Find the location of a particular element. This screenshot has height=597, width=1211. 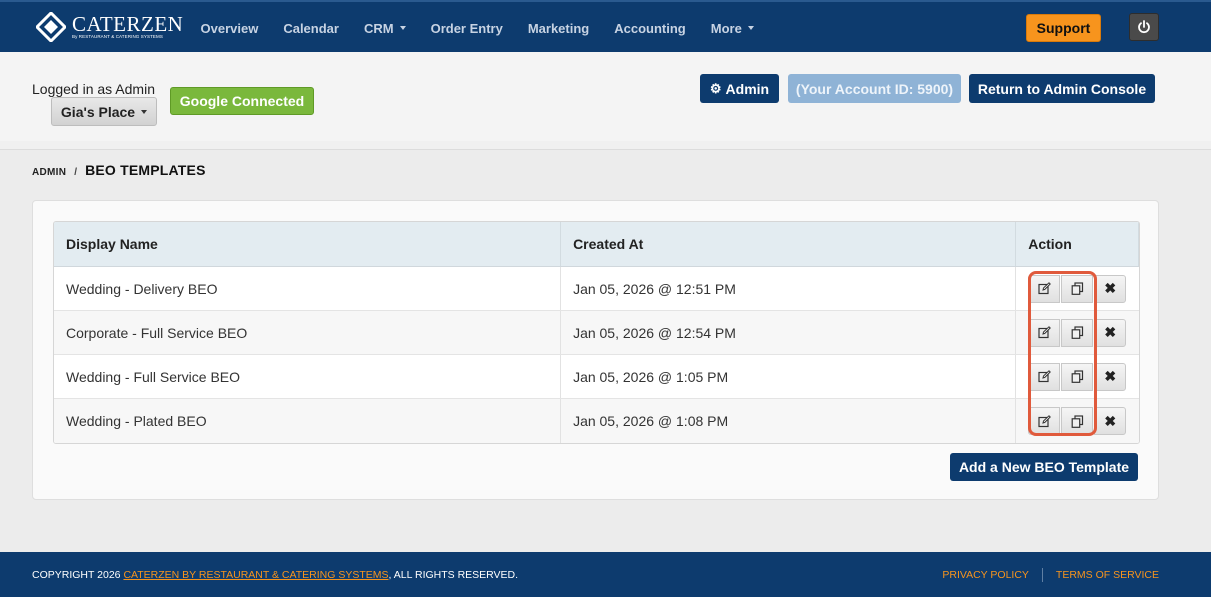

breadcrumb: ADMIN / BEO TEMPLATES is located at coordinates (119, 170).